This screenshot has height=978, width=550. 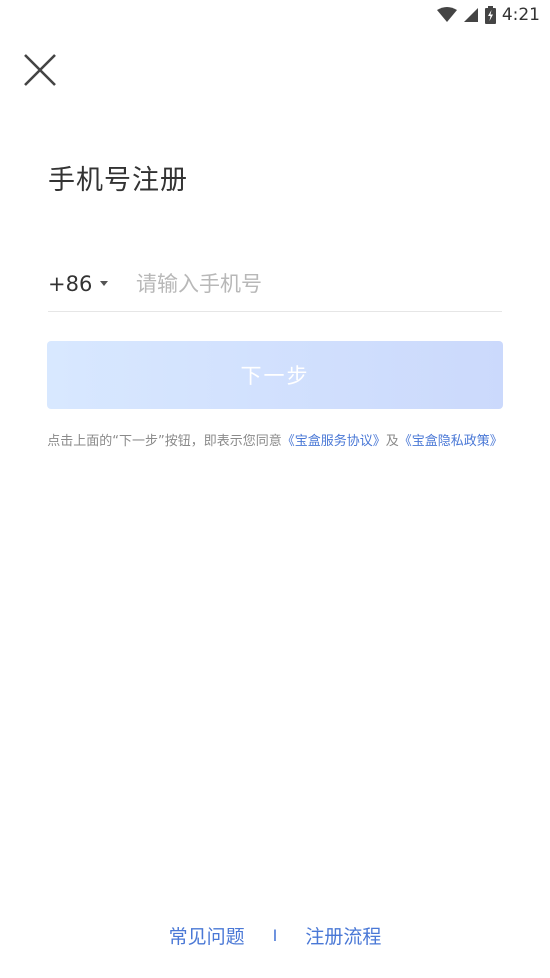 What do you see at coordinates (319, 283) in the screenshot?
I see `phone-input` at bounding box center [319, 283].